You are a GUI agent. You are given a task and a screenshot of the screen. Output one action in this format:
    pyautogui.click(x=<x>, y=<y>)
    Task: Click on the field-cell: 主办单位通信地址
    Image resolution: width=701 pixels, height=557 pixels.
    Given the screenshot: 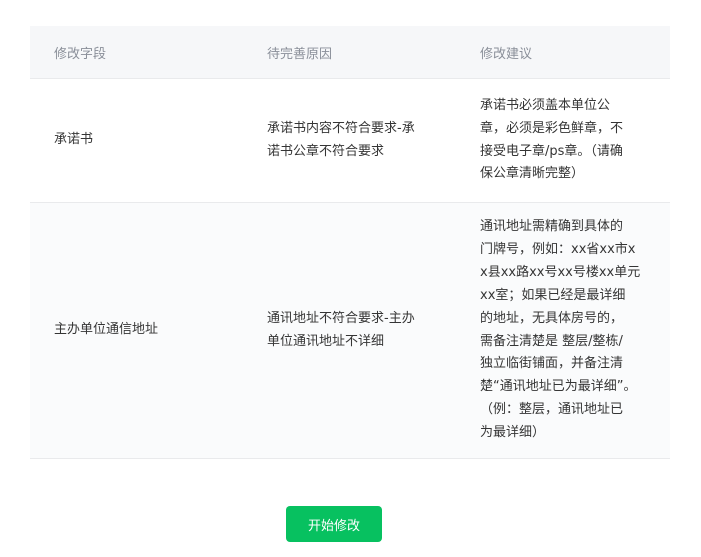 What is the action you would take?
    pyautogui.click(x=106, y=330)
    